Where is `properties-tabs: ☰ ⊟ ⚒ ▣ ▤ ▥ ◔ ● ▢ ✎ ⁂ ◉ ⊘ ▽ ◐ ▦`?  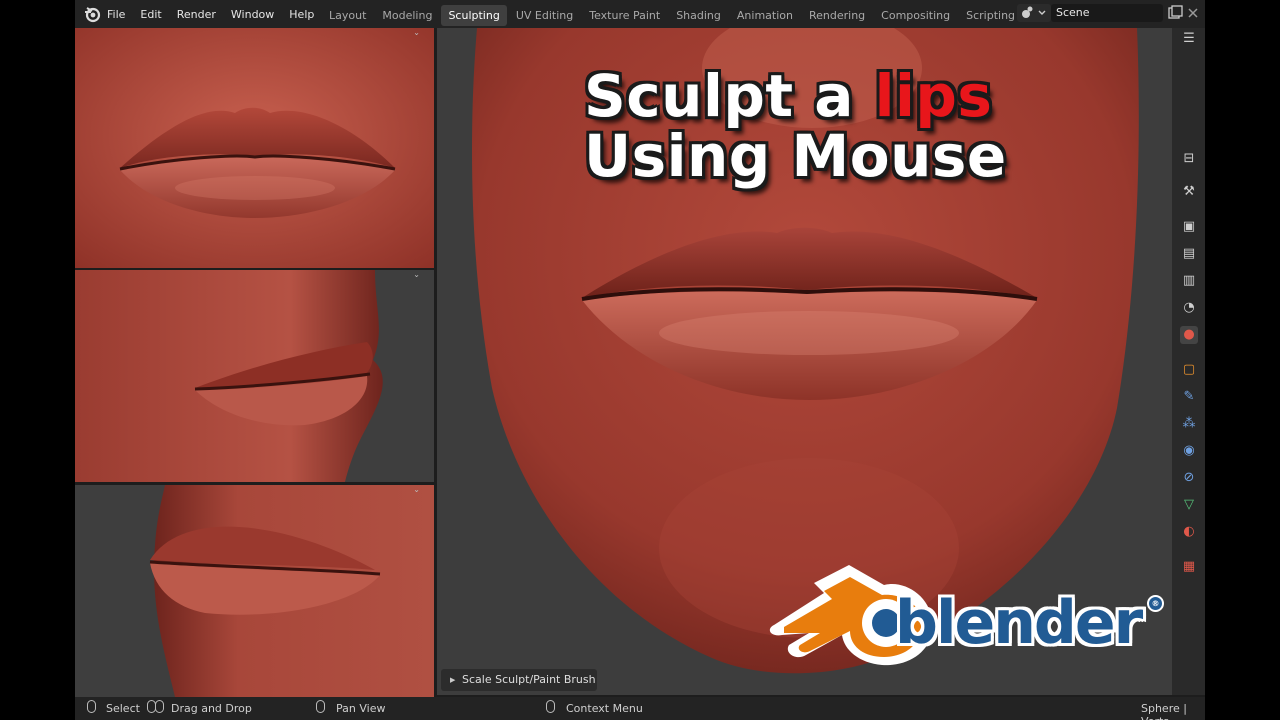
properties-tabs: ☰ ⊟ ⚒ ▣ ▤ ▥ ◔ ● ▢ ✎ ⁂ ◉ ⊘ ▽ ◐ ▦ is located at coordinates (1188, 361).